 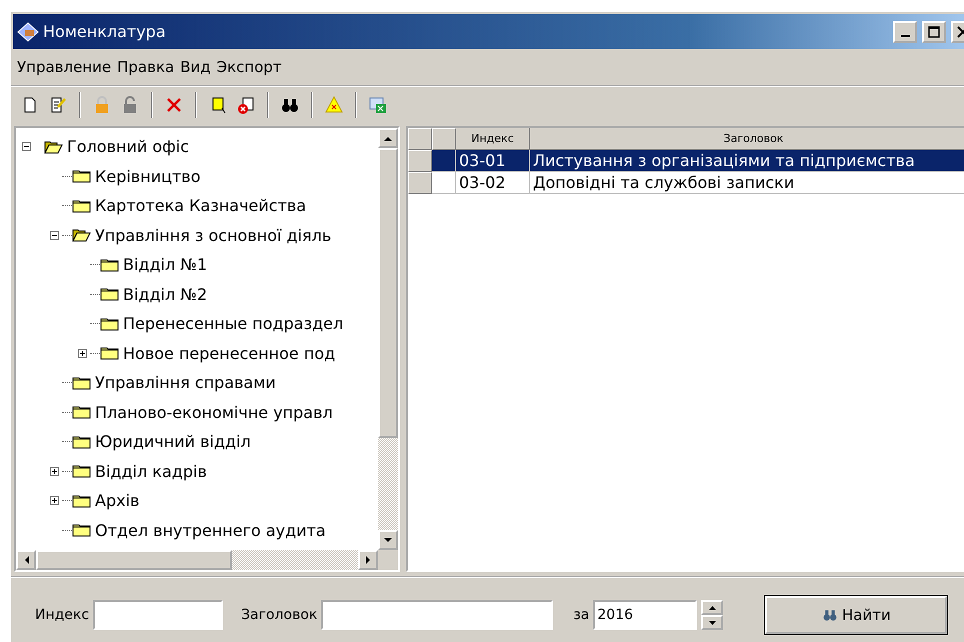 What do you see at coordinates (250, 67) in the screenshot?
I see `menu-item: Экспорт` at bounding box center [250, 67].